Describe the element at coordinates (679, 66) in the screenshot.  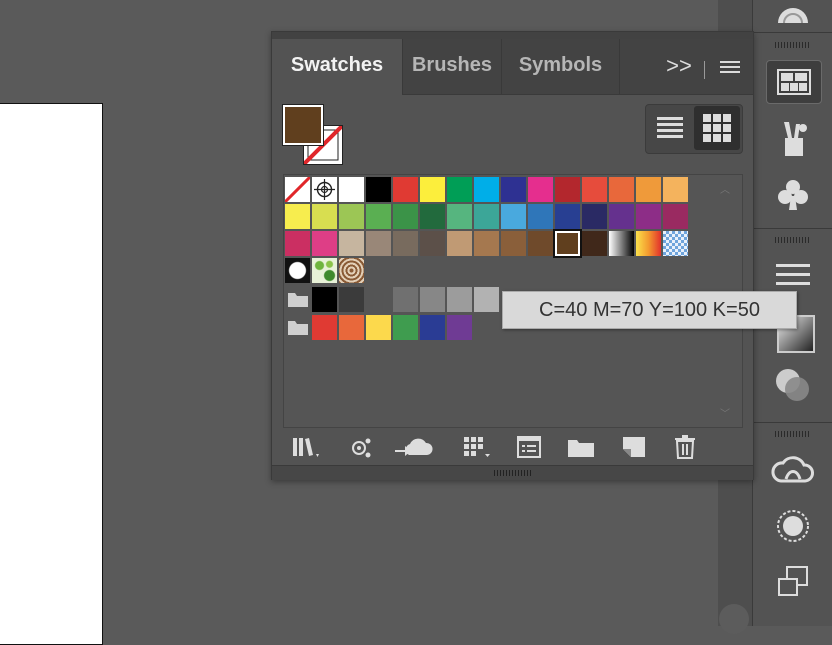
I see `more-tabs-button: >>` at that location.